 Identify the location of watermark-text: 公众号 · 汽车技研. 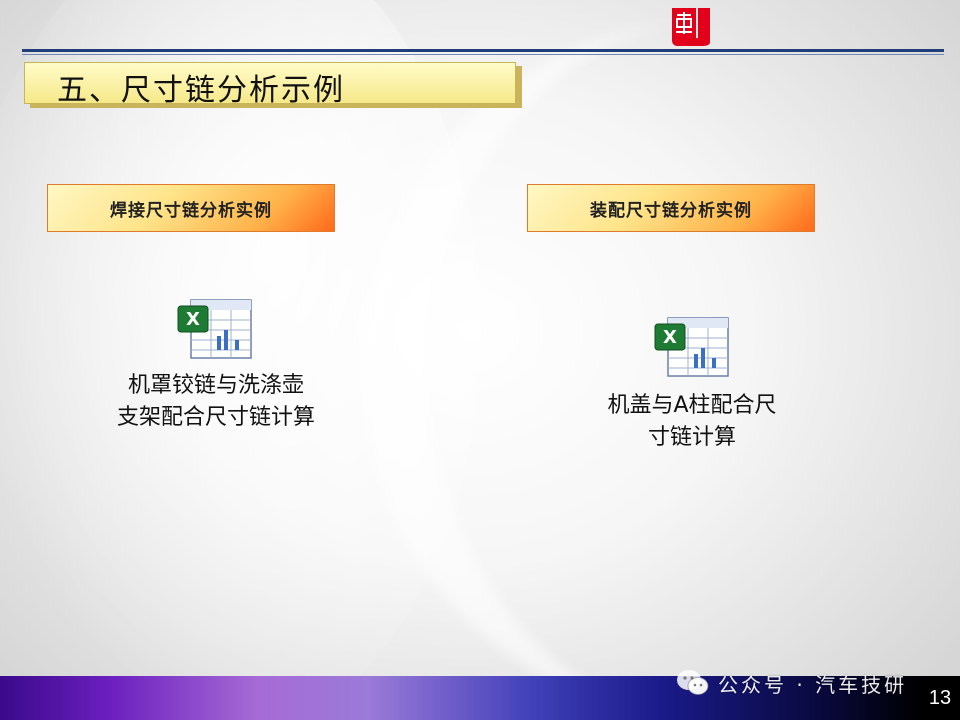
(813, 684).